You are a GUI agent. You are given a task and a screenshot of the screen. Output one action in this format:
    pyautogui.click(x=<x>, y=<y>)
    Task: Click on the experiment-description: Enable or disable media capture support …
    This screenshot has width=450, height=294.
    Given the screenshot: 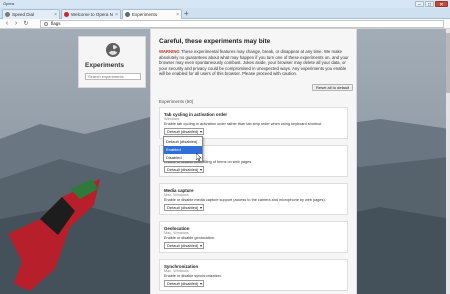 What is the action you would take?
    pyautogui.click(x=245, y=199)
    